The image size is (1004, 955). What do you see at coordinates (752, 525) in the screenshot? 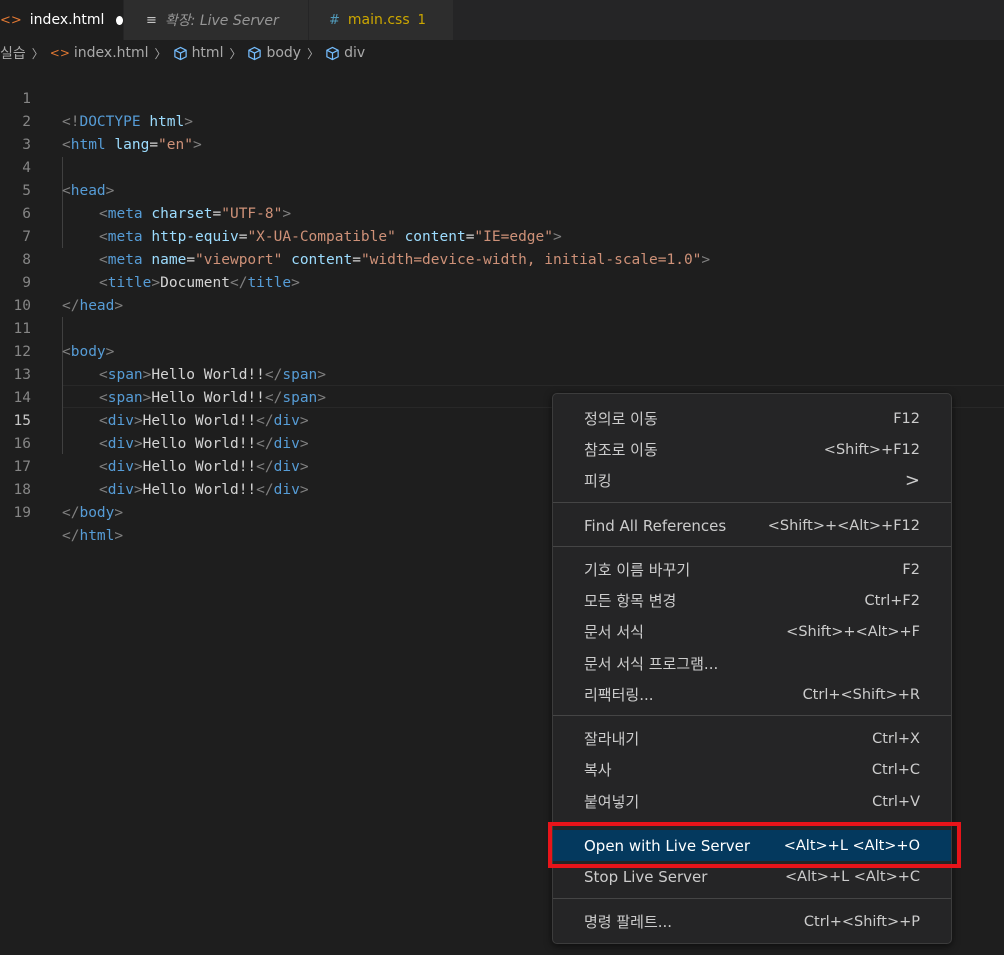
I see `menu-item-find-all-references: Find All References <Shift>+<Alt>+F12` at bounding box center [752, 525].